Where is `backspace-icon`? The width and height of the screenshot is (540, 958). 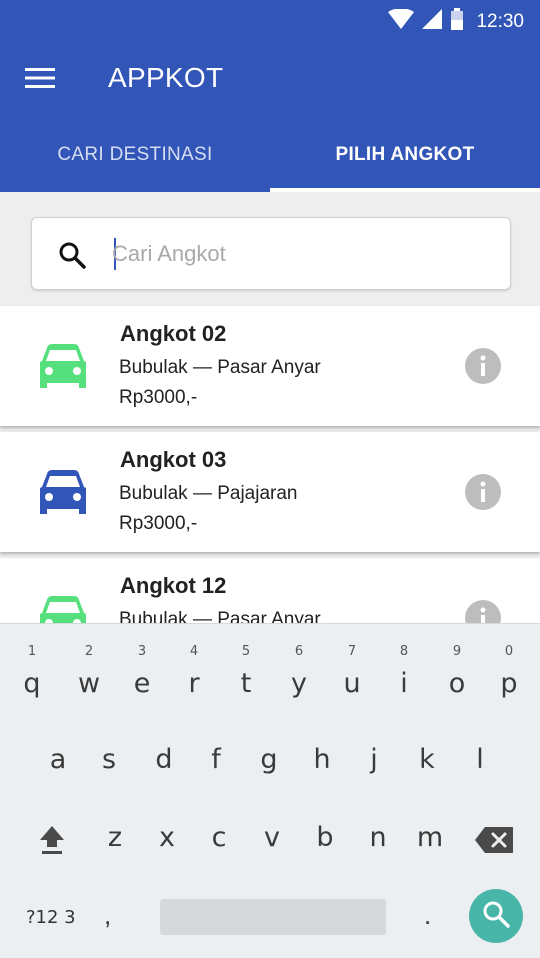
backspace-icon is located at coordinates (494, 843).